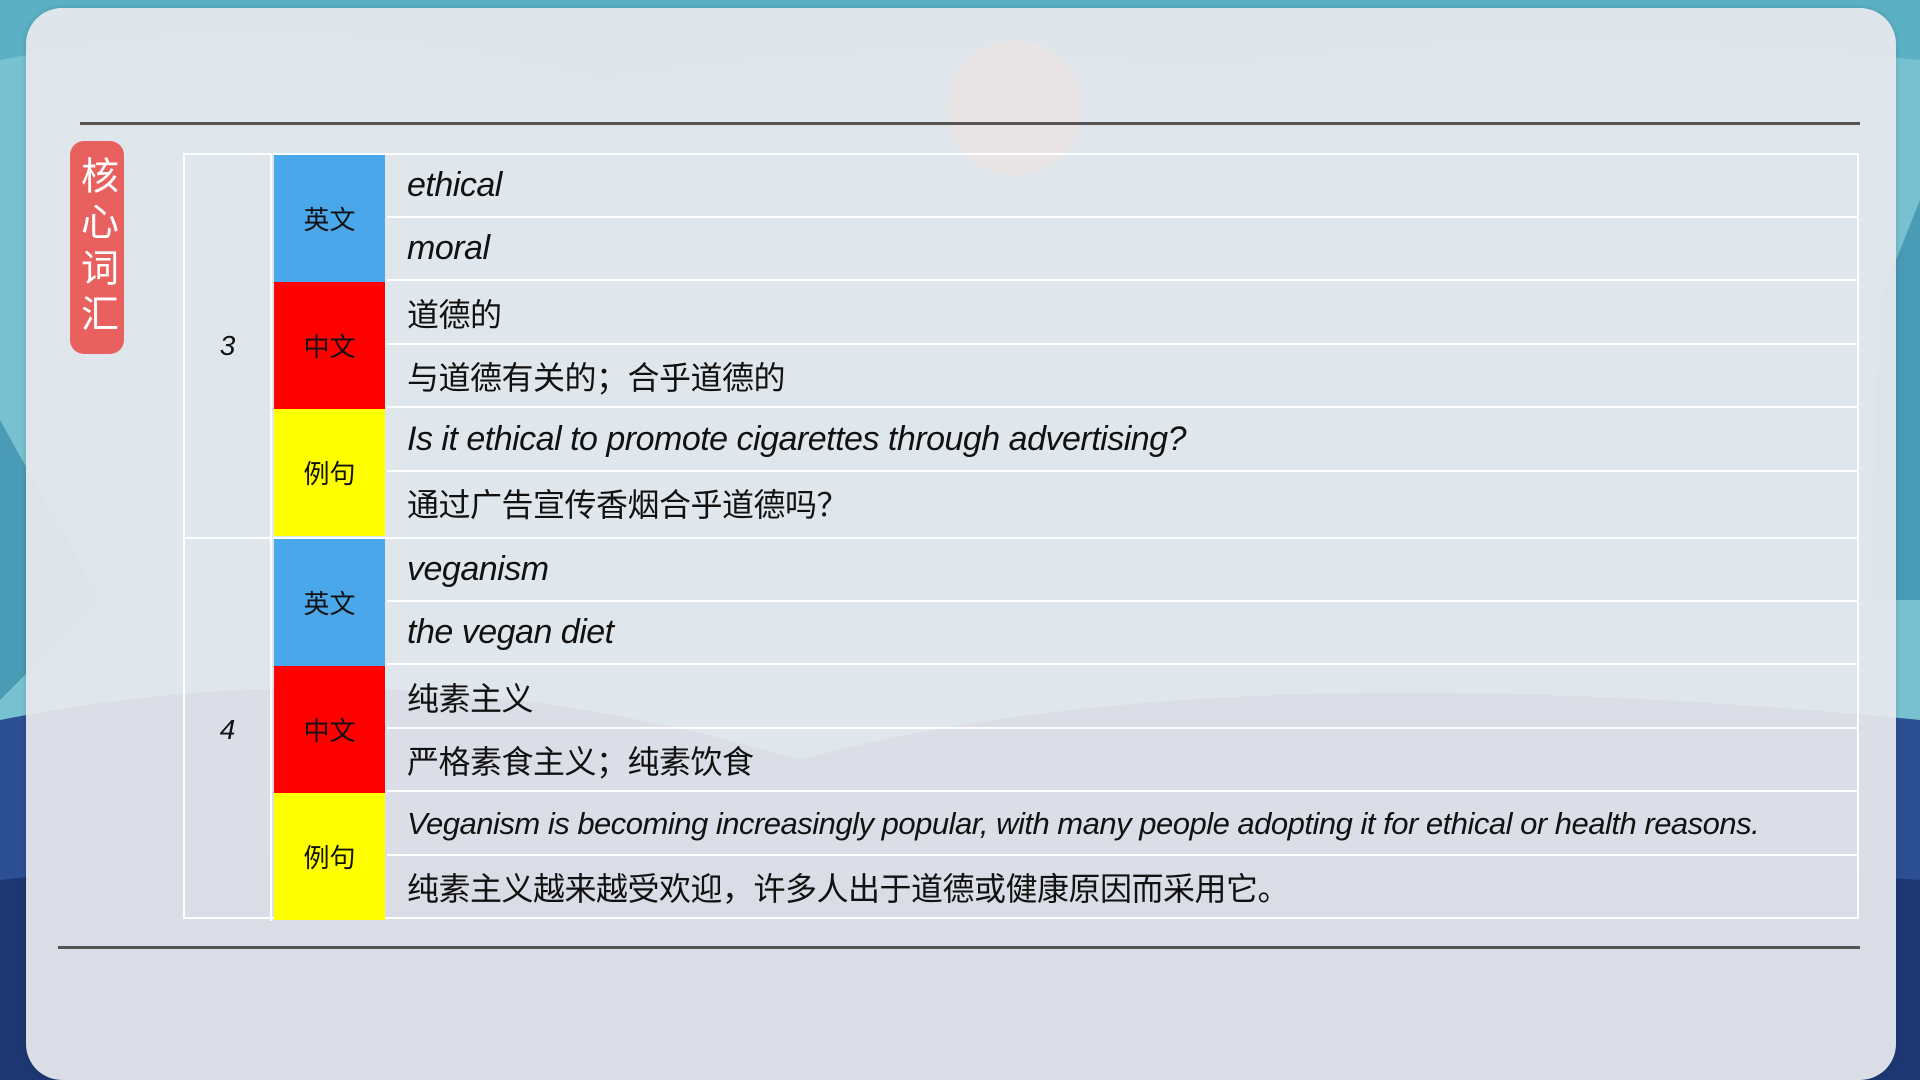 This screenshot has height=1080, width=1920. What do you see at coordinates (1122, 249) in the screenshot?
I see `english-synonym: moral` at bounding box center [1122, 249].